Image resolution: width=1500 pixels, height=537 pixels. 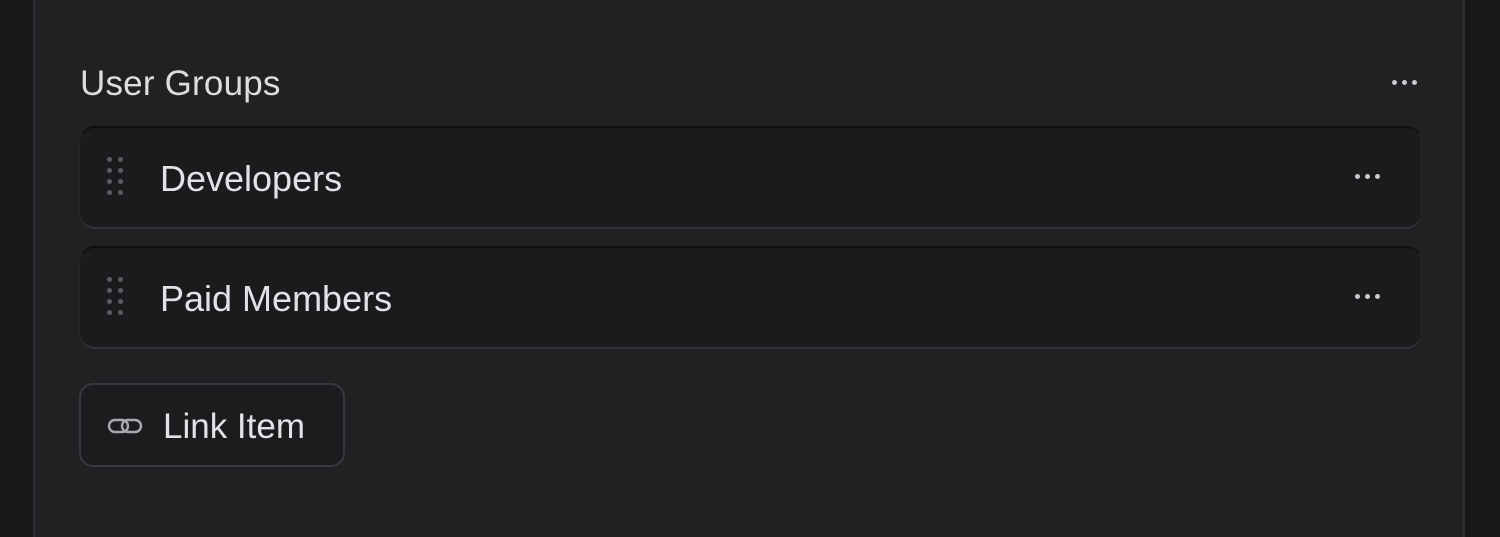 What do you see at coordinates (276, 298) in the screenshot?
I see `group-label: Paid Members` at bounding box center [276, 298].